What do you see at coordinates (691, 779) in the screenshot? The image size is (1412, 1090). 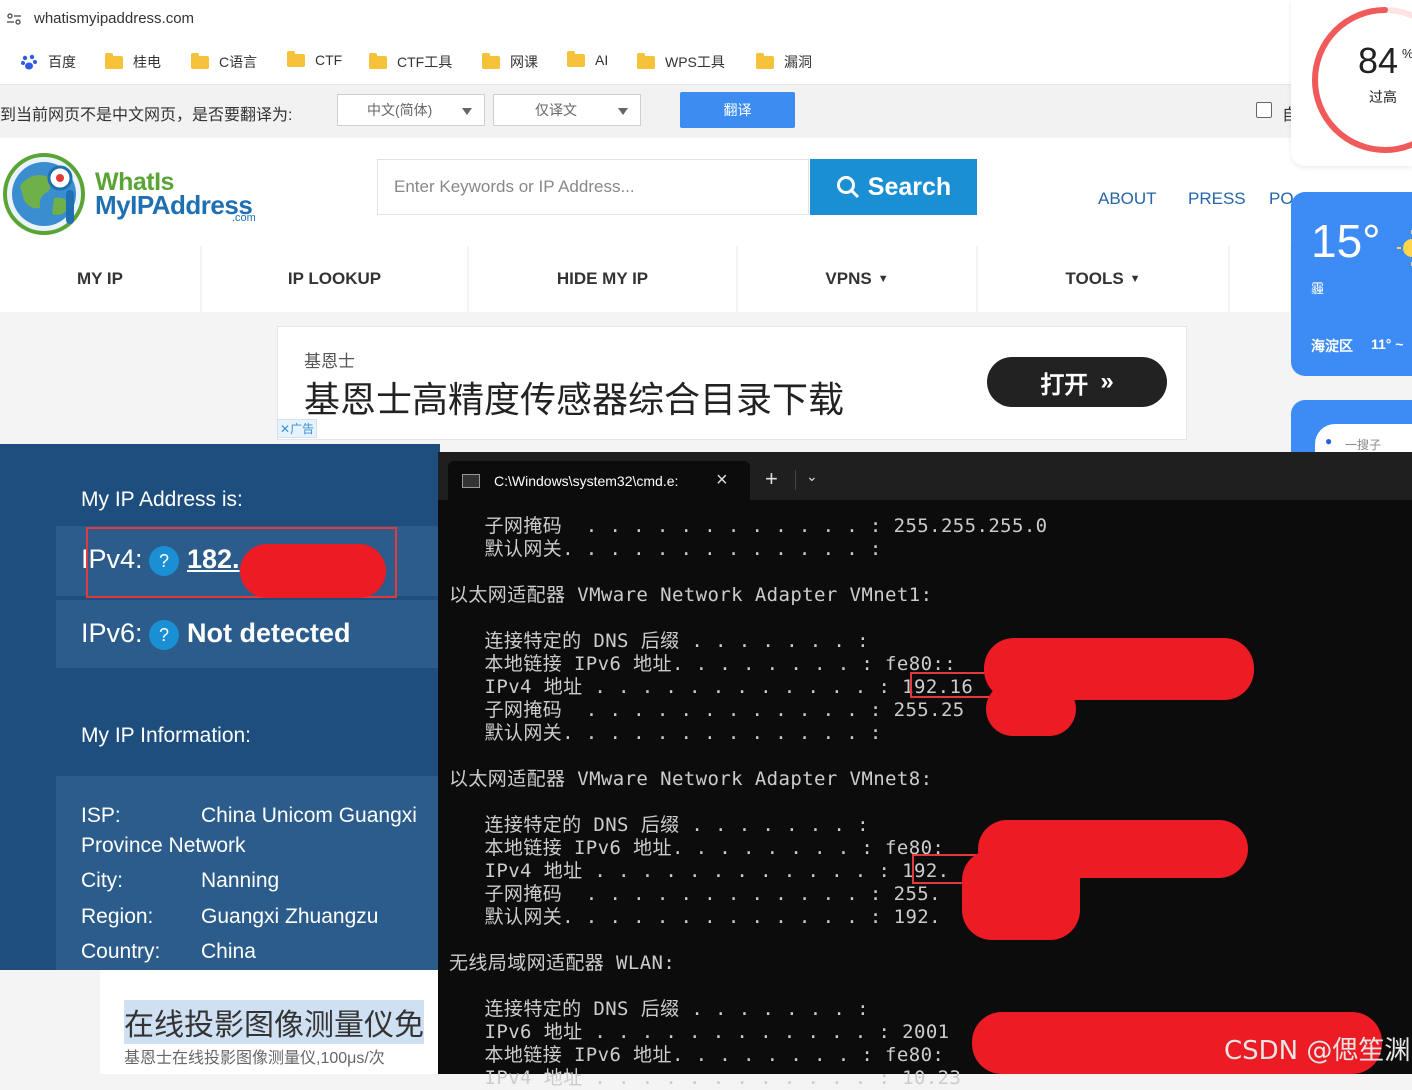 I see `terminal-line: 以太网适配器 VMware Network Adapter VMnet8:` at bounding box center [691, 779].